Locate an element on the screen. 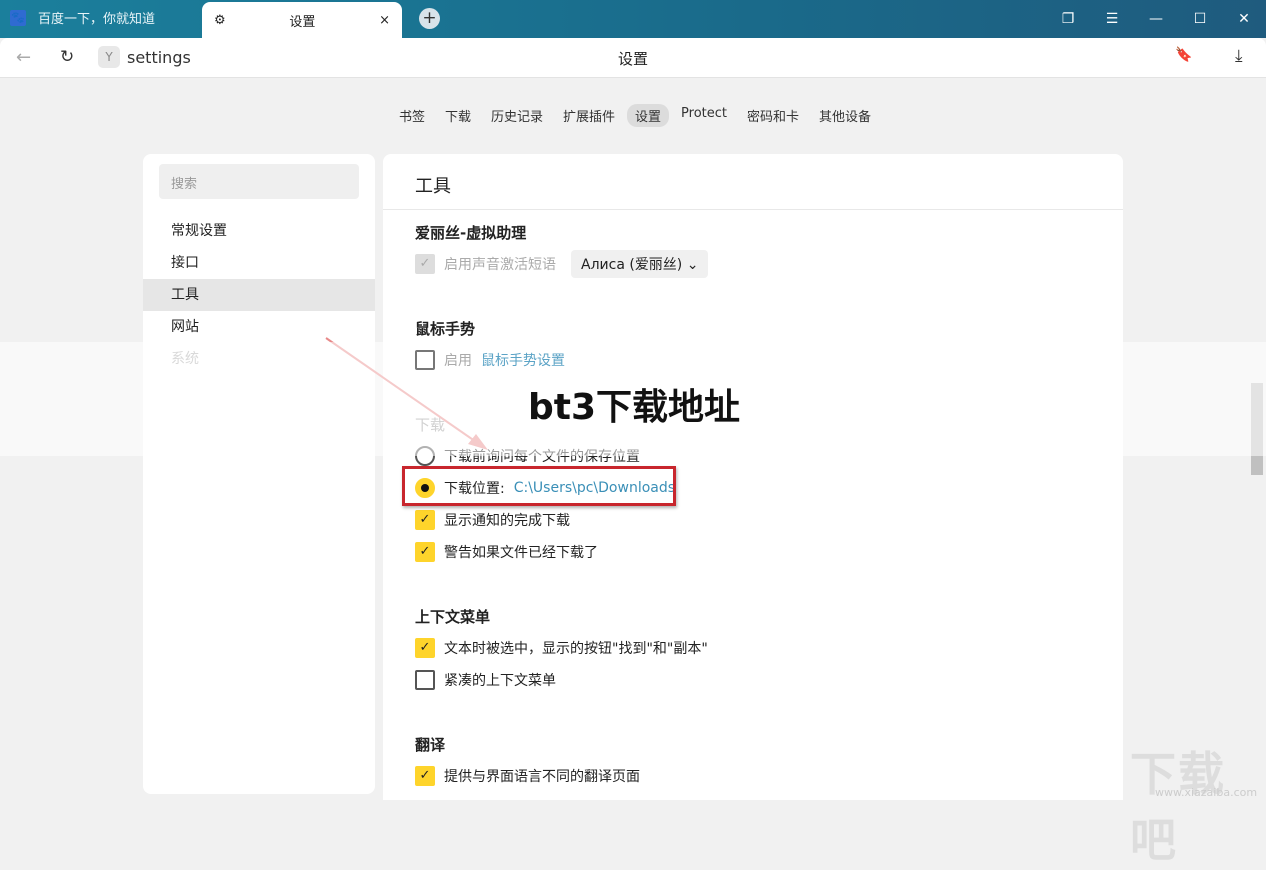 This screenshot has height=870, width=1266. context-buttons-label: 文本时被选中，显示的按钮"找到"和"副本" is located at coordinates (576, 649).